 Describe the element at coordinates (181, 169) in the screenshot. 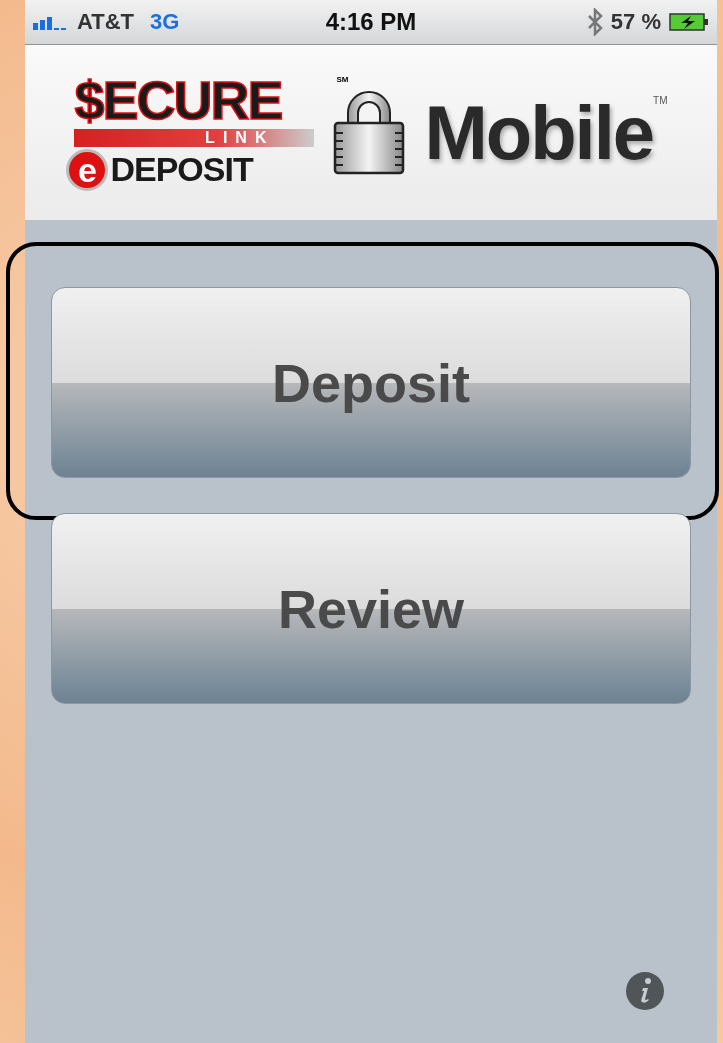

I see `logo-deposit-text: DEPOSIT` at that location.